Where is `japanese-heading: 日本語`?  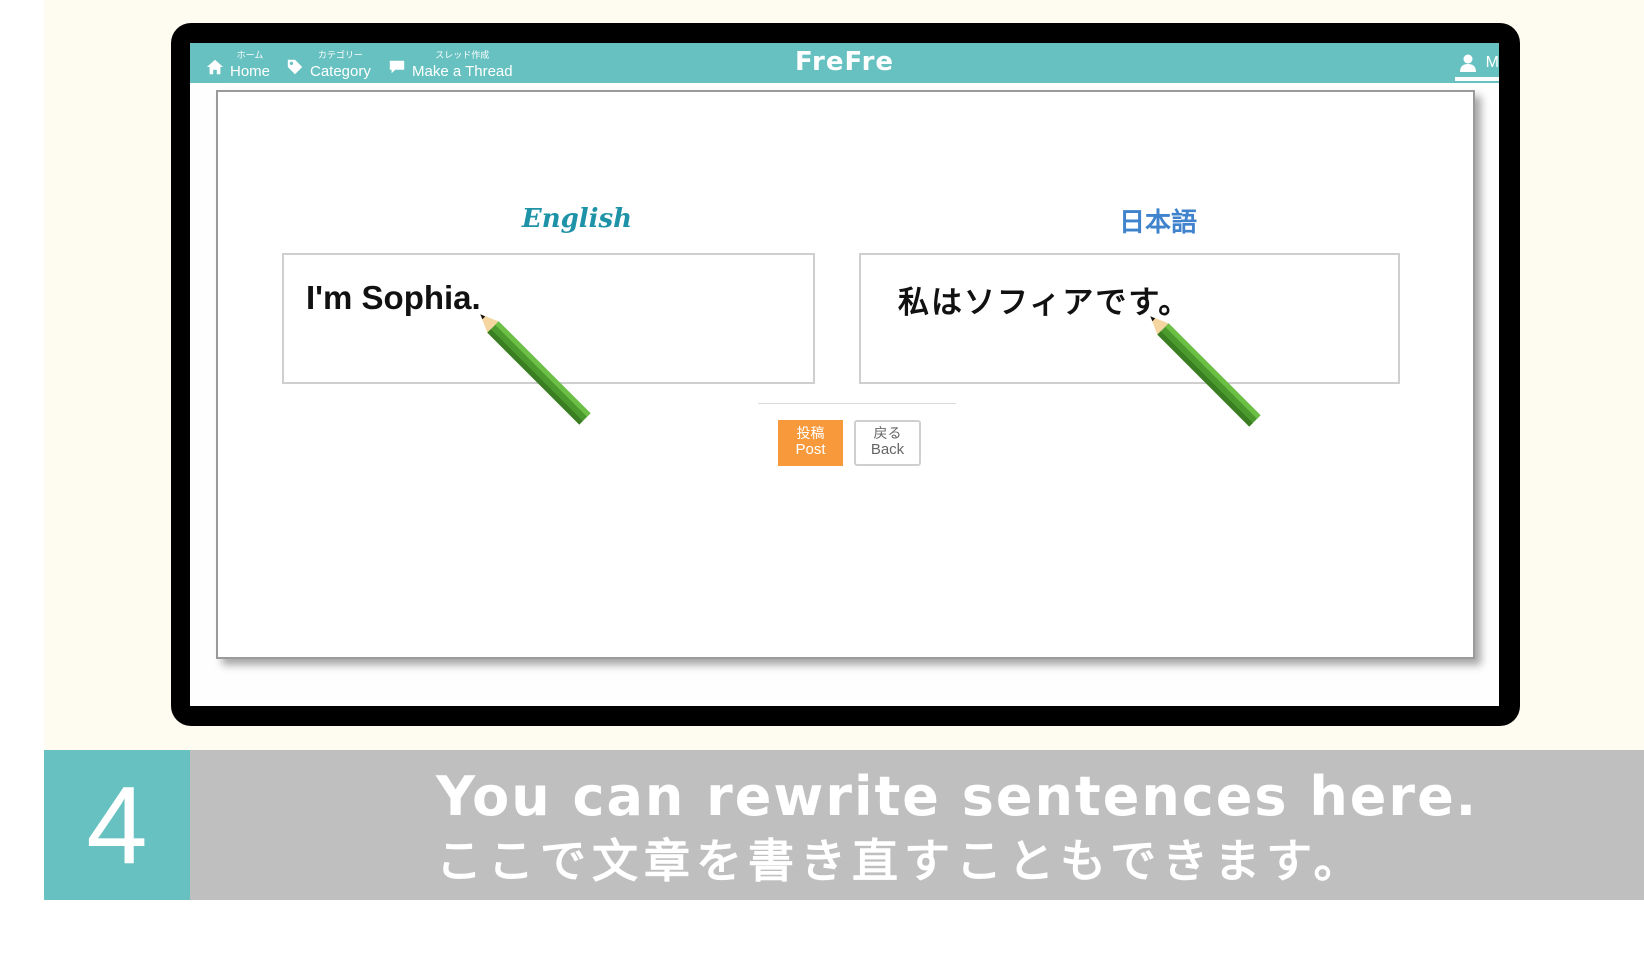 japanese-heading: 日本語 is located at coordinates (1157, 223).